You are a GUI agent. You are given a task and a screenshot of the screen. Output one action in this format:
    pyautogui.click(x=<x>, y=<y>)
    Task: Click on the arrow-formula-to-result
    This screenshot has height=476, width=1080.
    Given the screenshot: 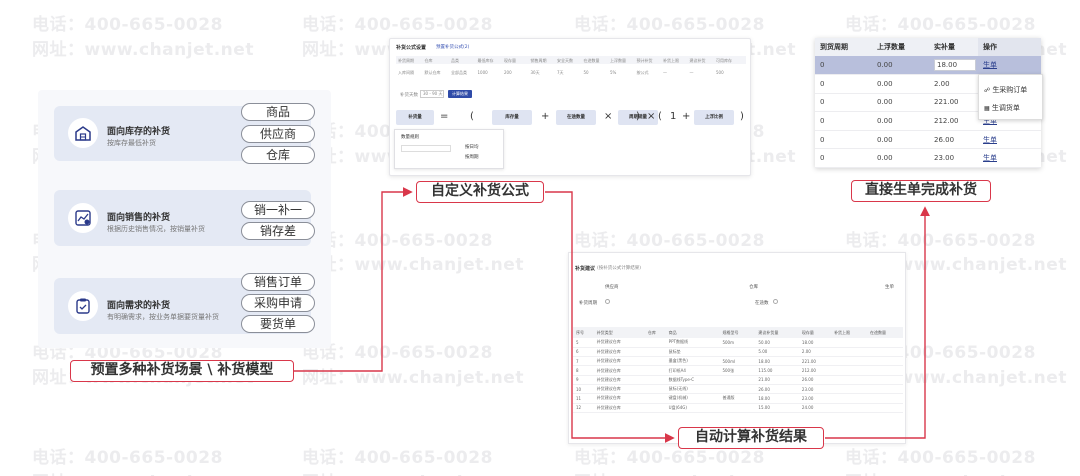 What is the action you would take?
    pyautogui.click(x=610, y=317)
    